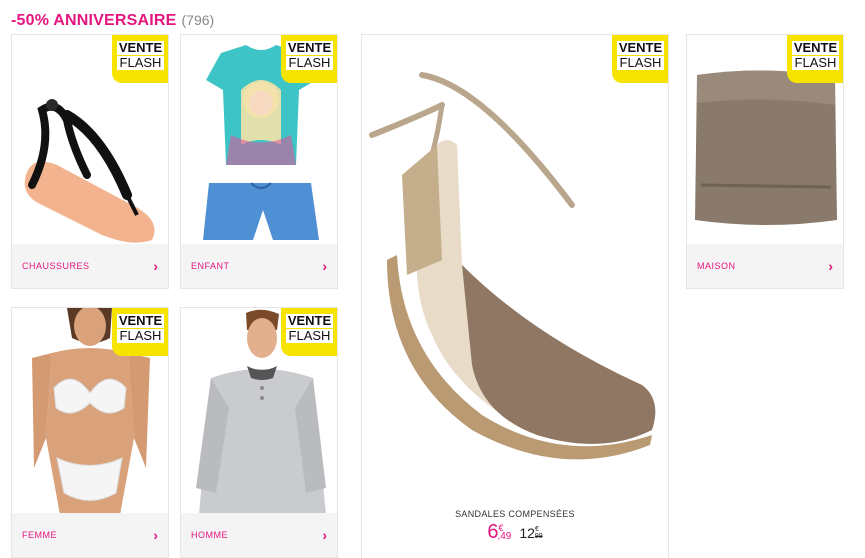 The image size is (865, 558). What do you see at coordinates (90, 535) in the screenshot?
I see `card-footer: FEMME ›` at bounding box center [90, 535].